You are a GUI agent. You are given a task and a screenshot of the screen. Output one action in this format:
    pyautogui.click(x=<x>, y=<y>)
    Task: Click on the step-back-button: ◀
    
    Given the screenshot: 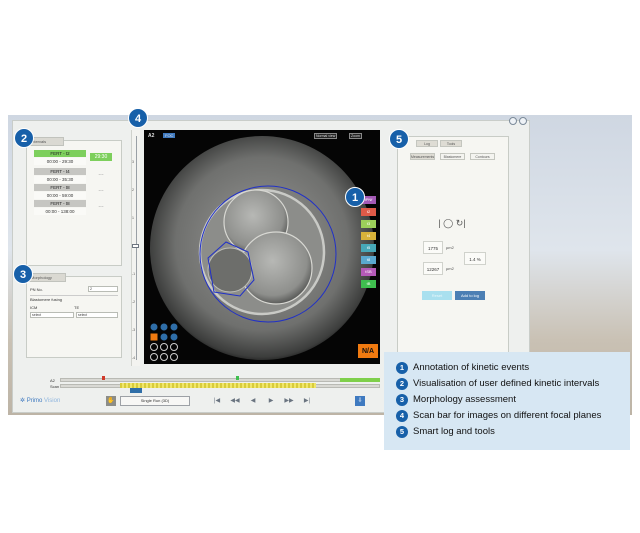 What is the action you would take?
    pyautogui.click(x=253, y=401)
    